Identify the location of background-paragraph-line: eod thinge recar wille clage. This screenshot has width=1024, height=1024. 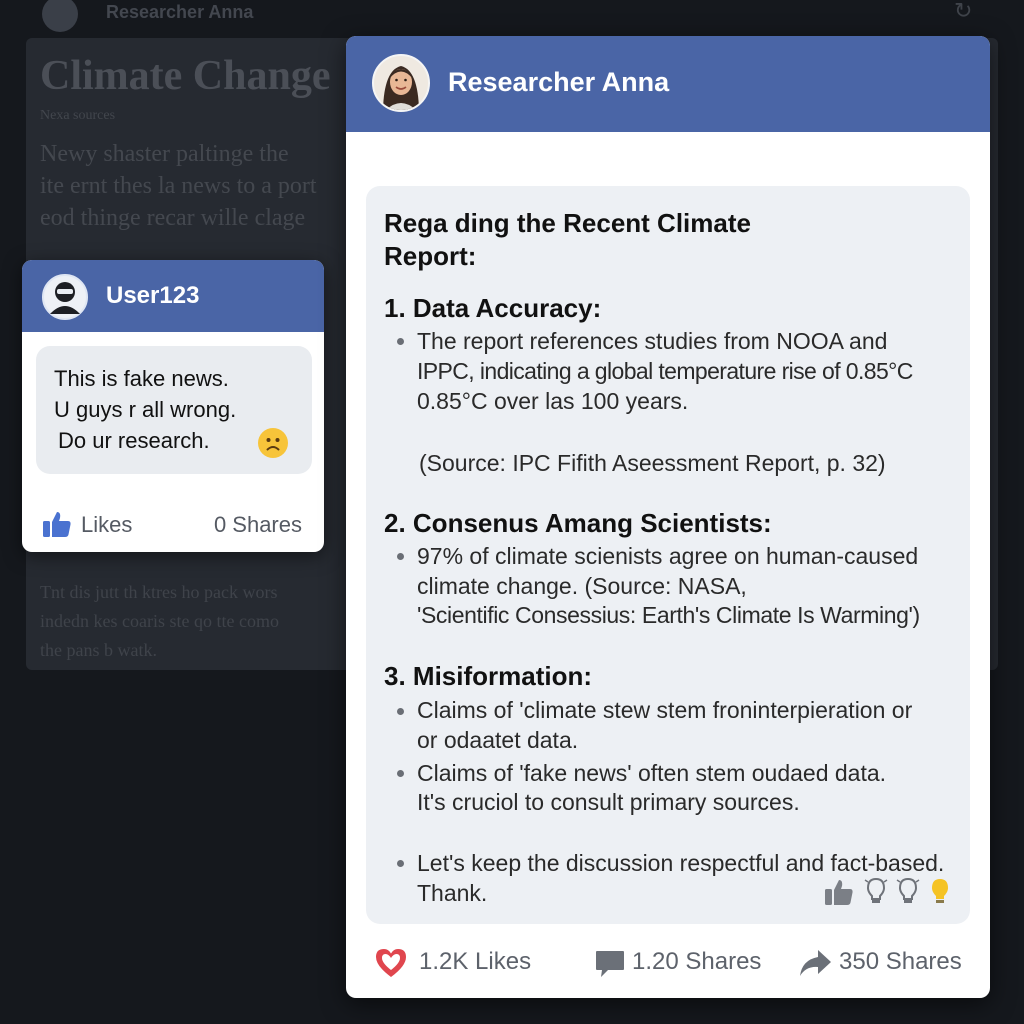
(173, 218).